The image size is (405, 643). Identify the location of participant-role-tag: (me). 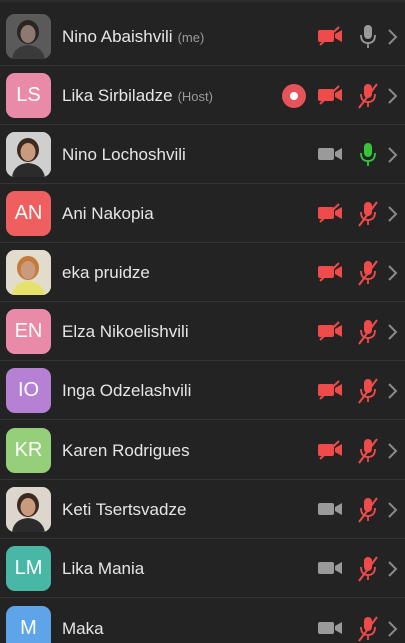
(191, 37).